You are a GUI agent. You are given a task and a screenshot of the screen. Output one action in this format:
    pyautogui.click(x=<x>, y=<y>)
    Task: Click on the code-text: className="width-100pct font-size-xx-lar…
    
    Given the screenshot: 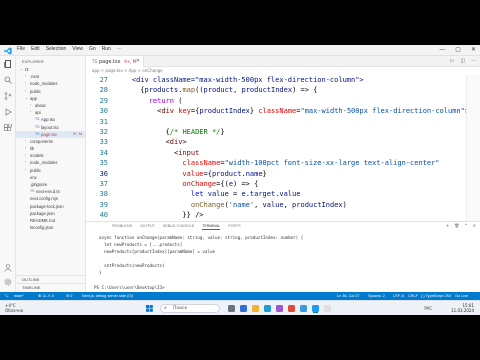 What is the action you would take?
    pyautogui.click(x=277, y=163)
    